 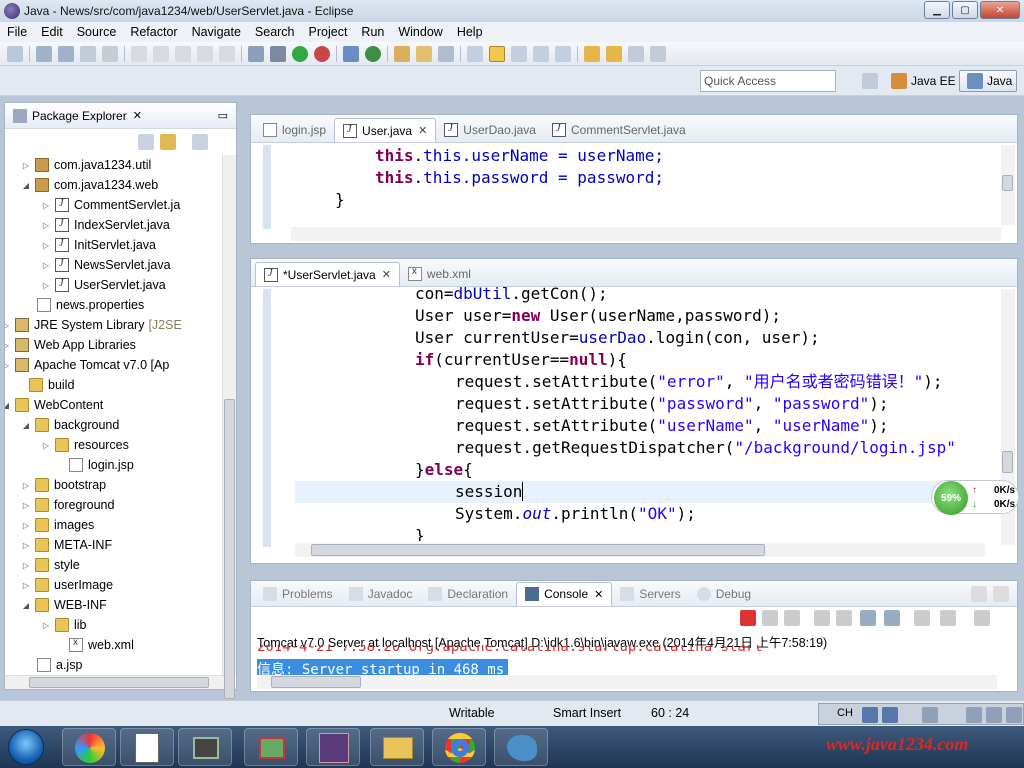 I want to click on menu-help: Help, so click(x=470, y=32).